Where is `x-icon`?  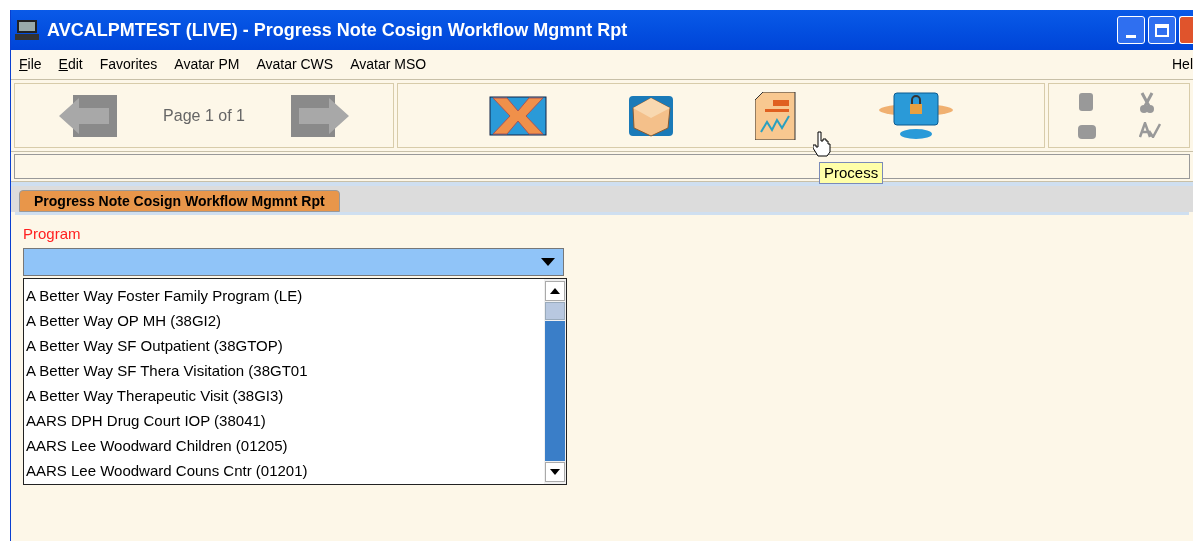
x-icon is located at coordinates (517, 115).